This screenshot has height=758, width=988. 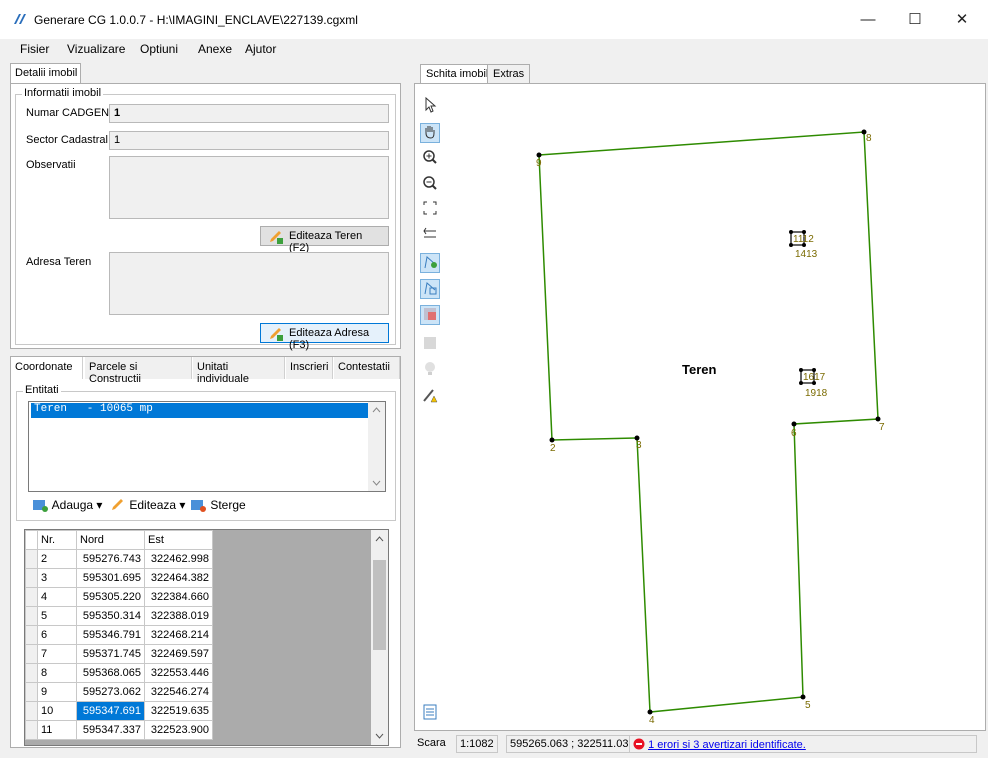 I want to click on edit-vertices-icon, so click(x=430, y=289).